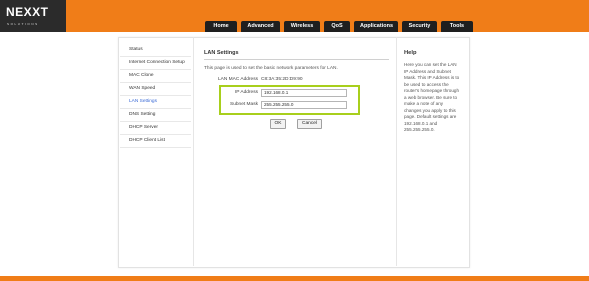 This screenshot has height=281, width=589. I want to click on sidebar-item-dhcp-server: DHCP Server, so click(155, 128).